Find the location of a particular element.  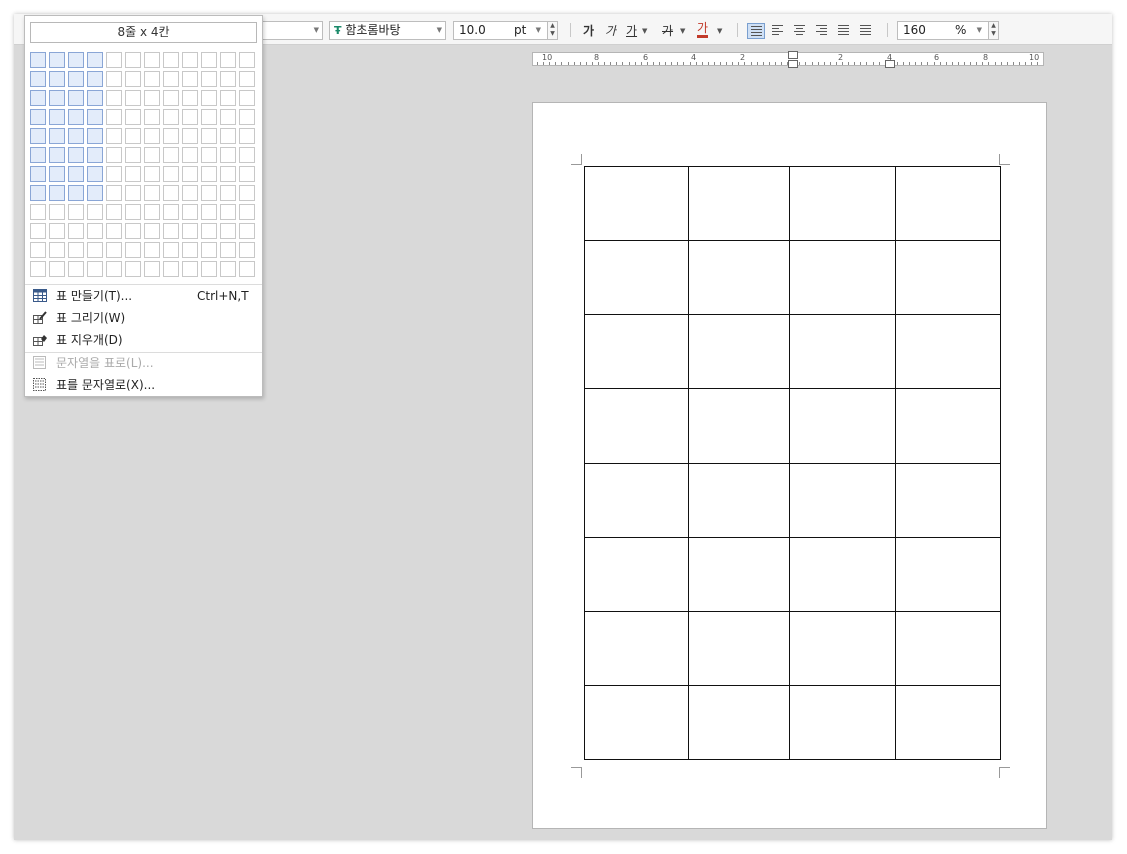

zoom-spinner: ▲ ▼ is located at coordinates (993, 30).